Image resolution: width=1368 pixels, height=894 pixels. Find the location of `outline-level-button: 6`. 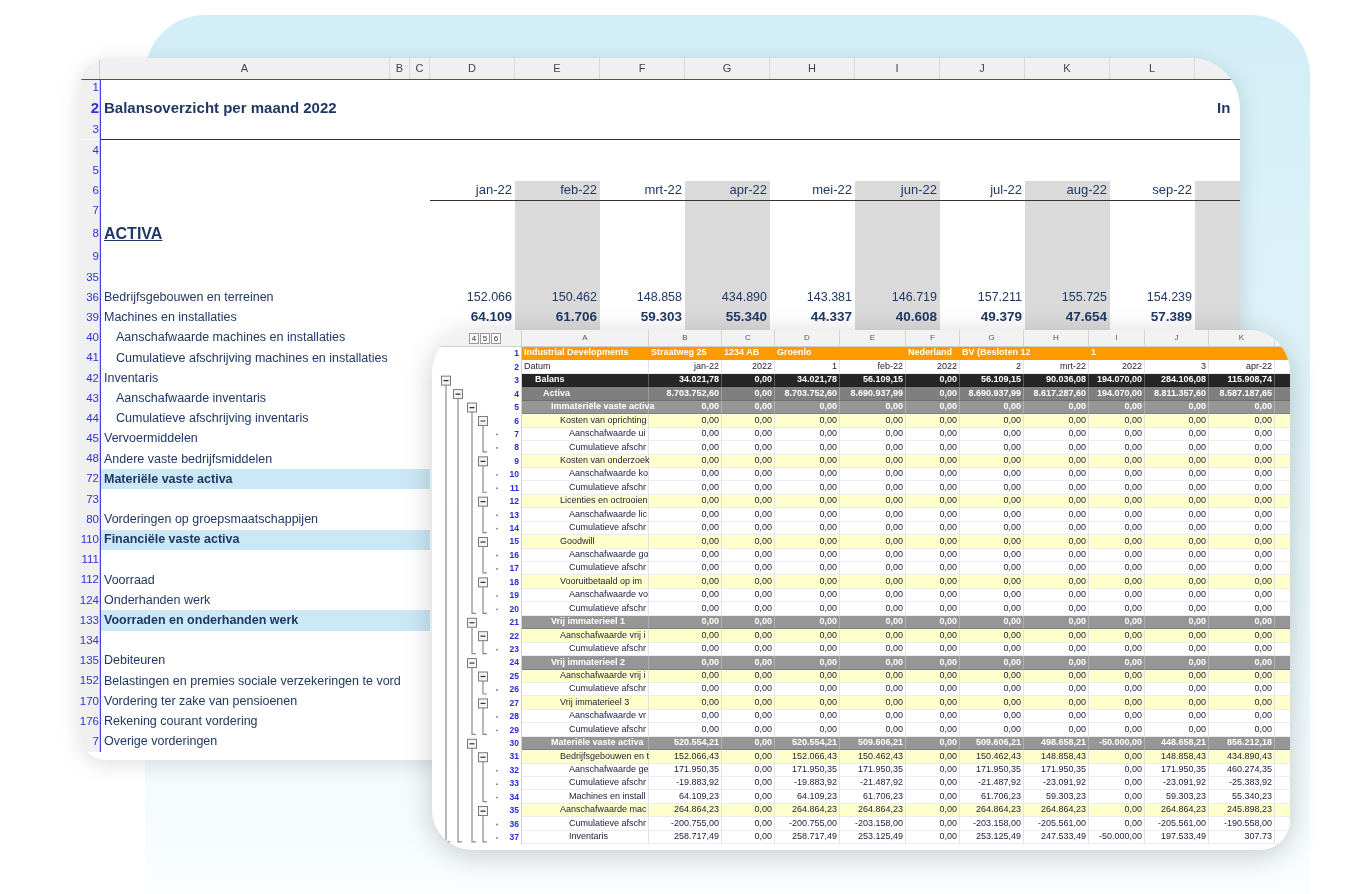

outline-level-button: 6 is located at coordinates (496, 338).